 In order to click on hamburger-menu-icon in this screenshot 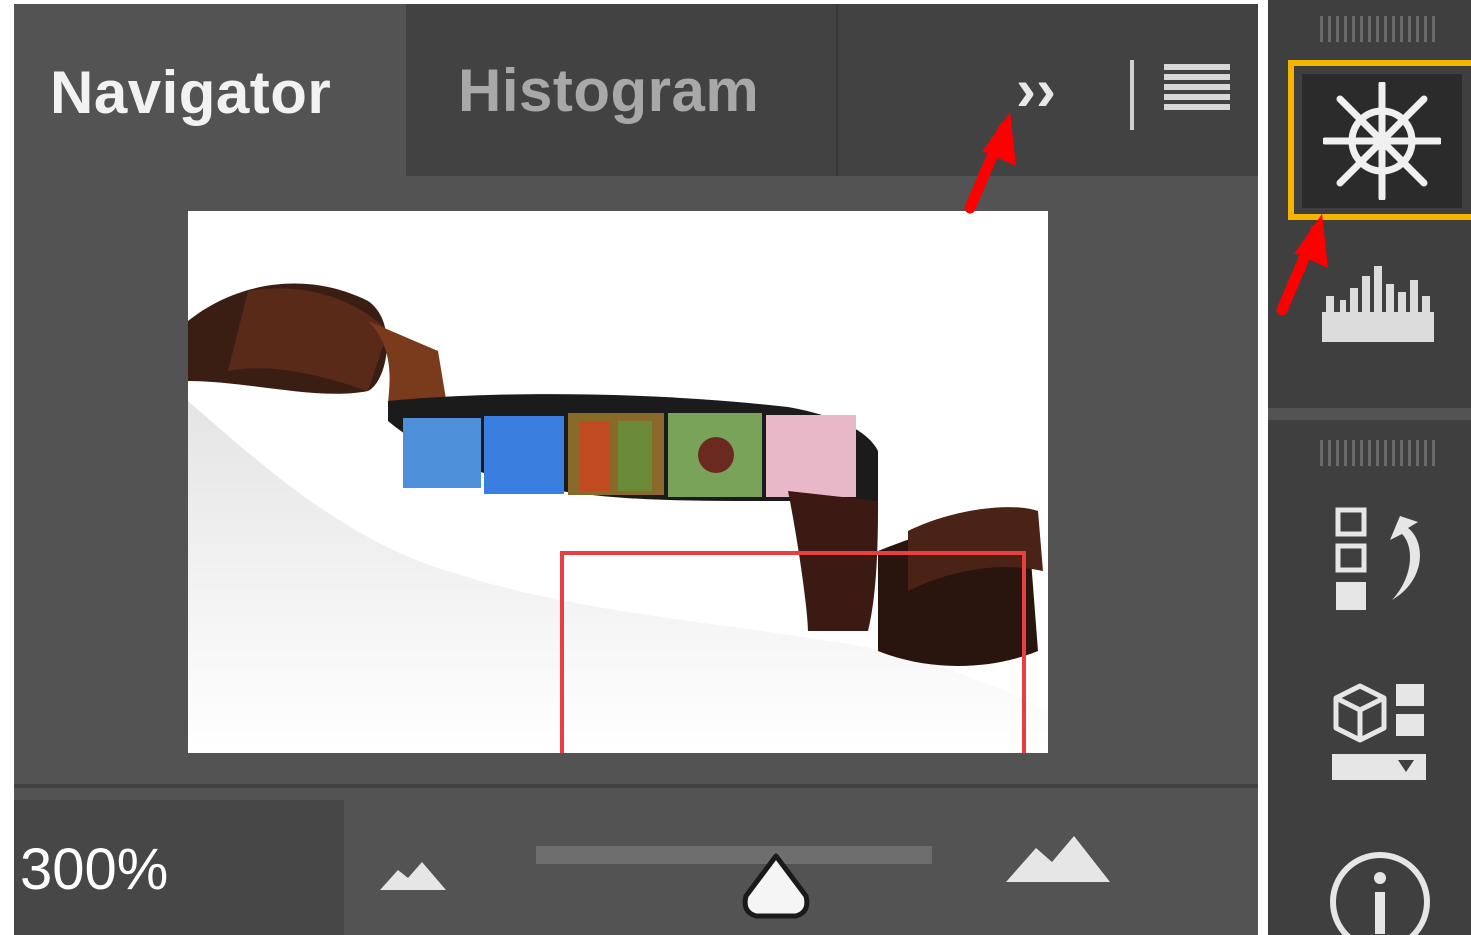, I will do `click(1197, 88)`.